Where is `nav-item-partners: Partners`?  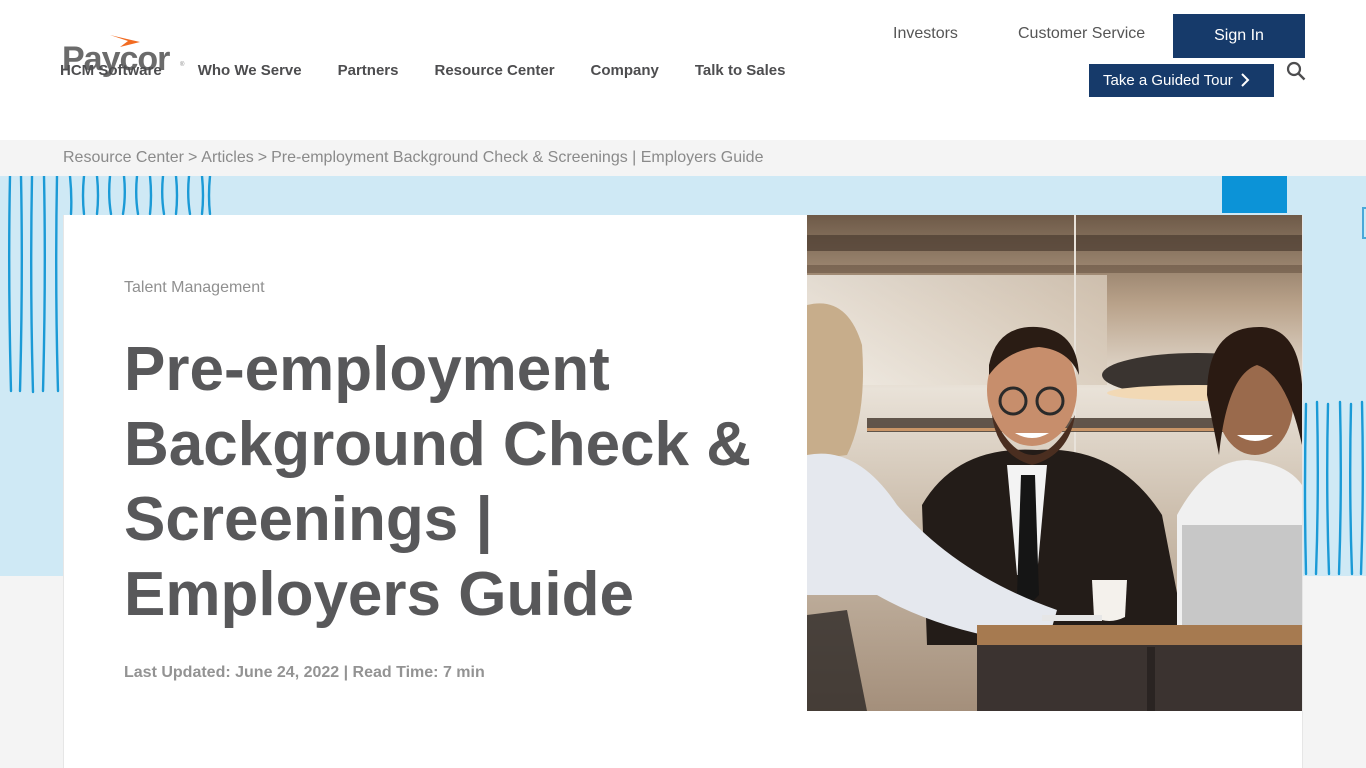 nav-item-partners: Partners is located at coordinates (368, 70).